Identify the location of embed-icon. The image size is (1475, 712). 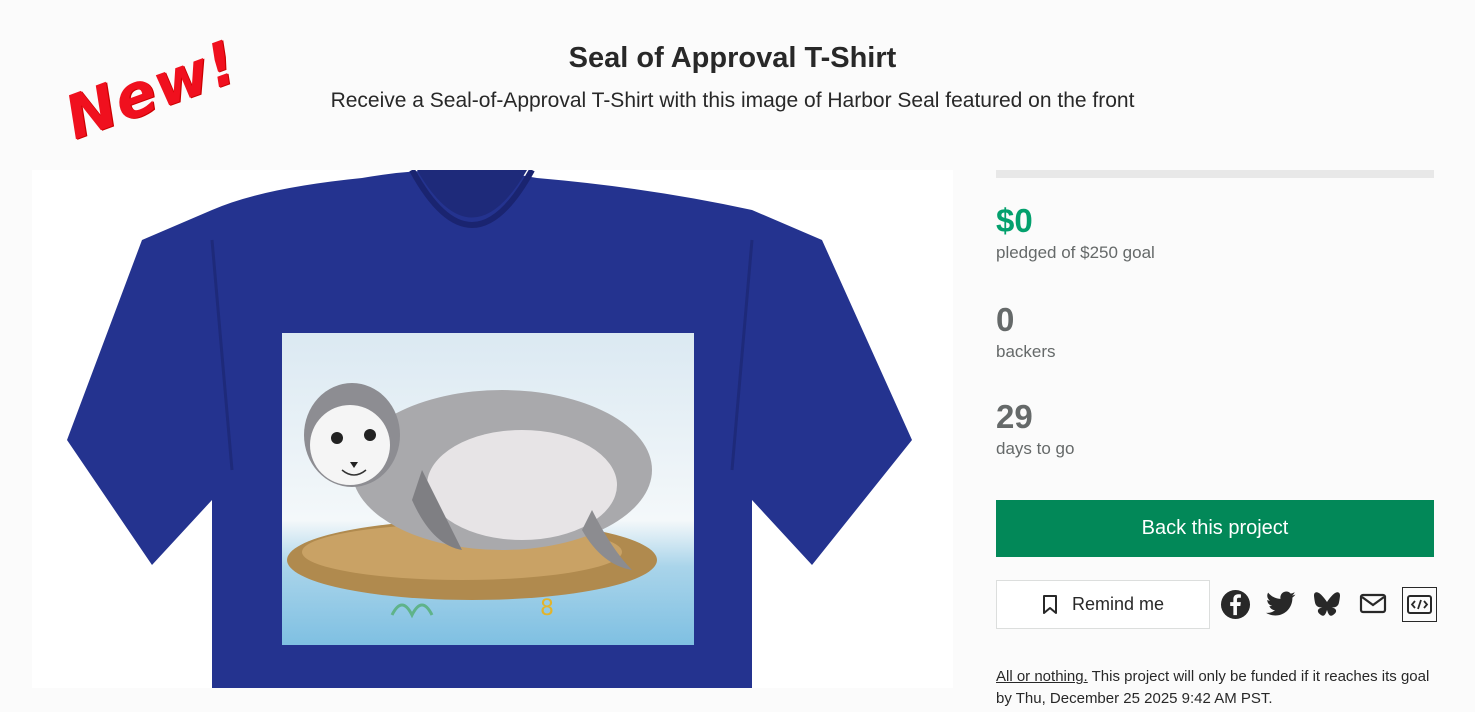
(1419, 604).